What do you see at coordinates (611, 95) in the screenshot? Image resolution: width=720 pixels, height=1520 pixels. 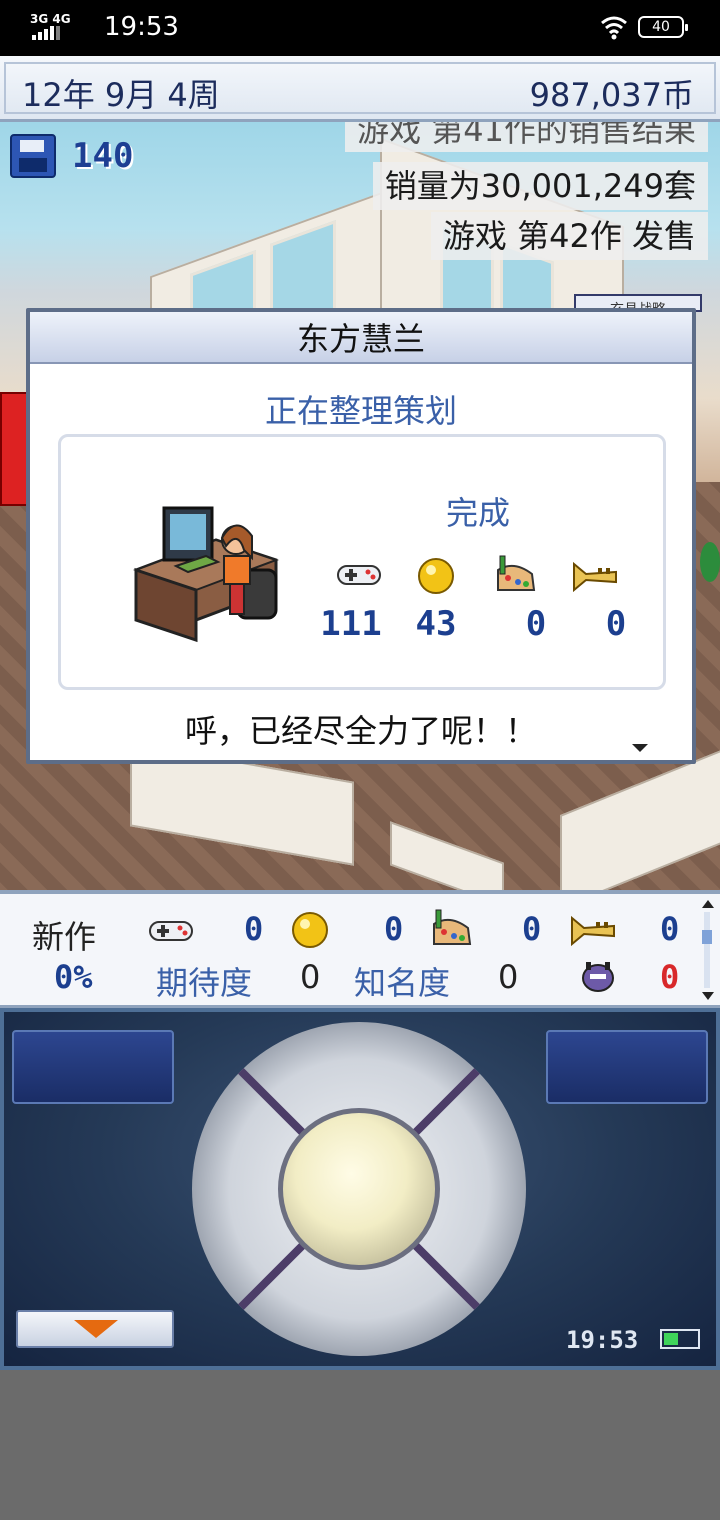 I see `money-counter: 987,037币` at bounding box center [611, 95].